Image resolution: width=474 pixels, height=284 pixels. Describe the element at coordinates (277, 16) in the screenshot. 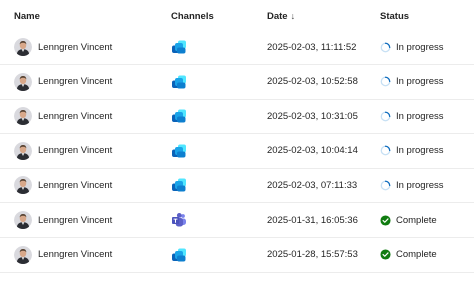

I see `column-header-date-label: Date` at that location.